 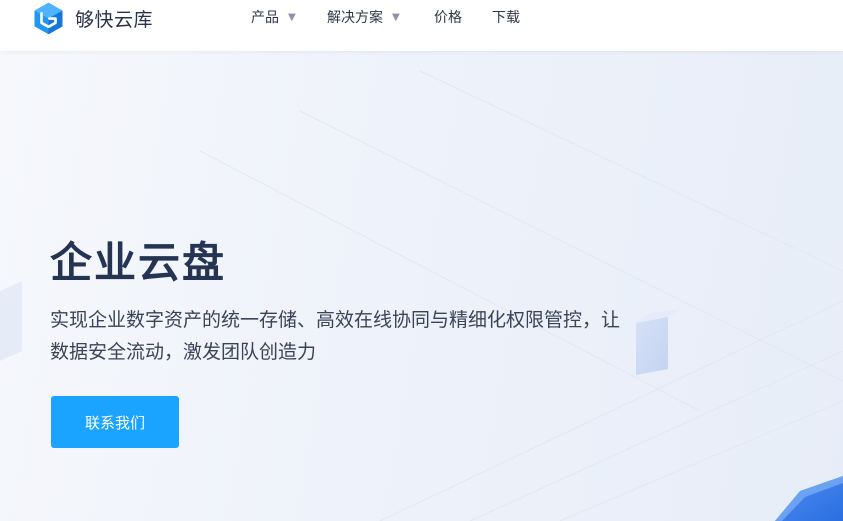 I want to click on nav-item-label: 产品, so click(x=265, y=18).